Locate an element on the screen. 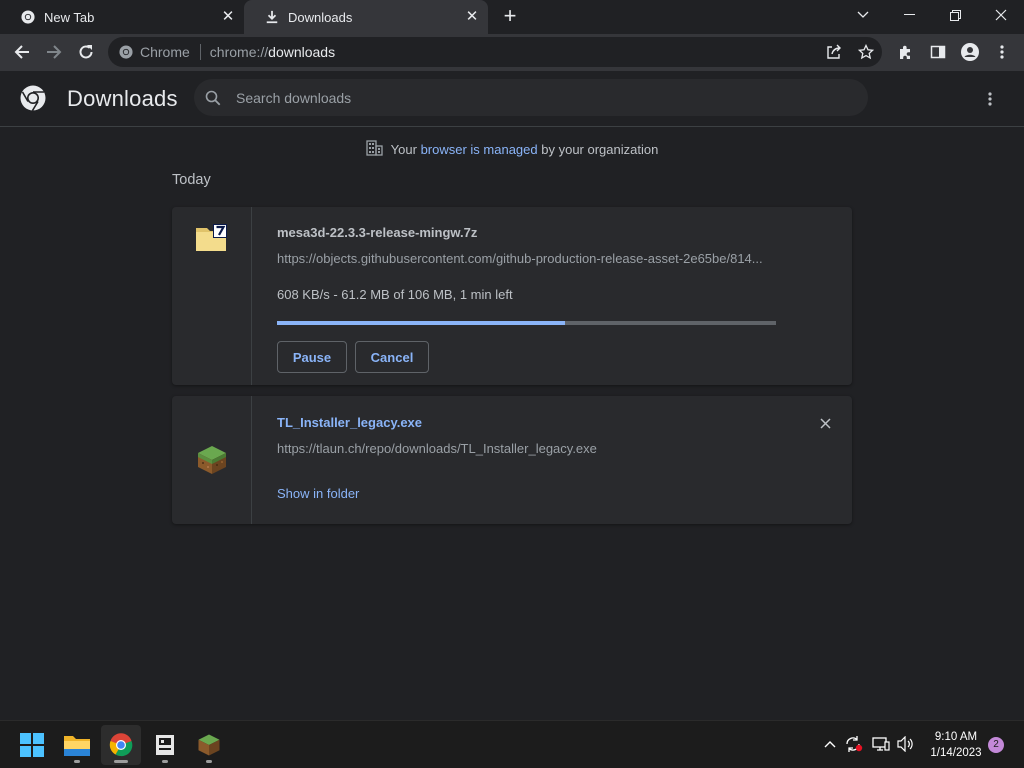 The image size is (1024, 768). search-input is located at coordinates (536, 97).